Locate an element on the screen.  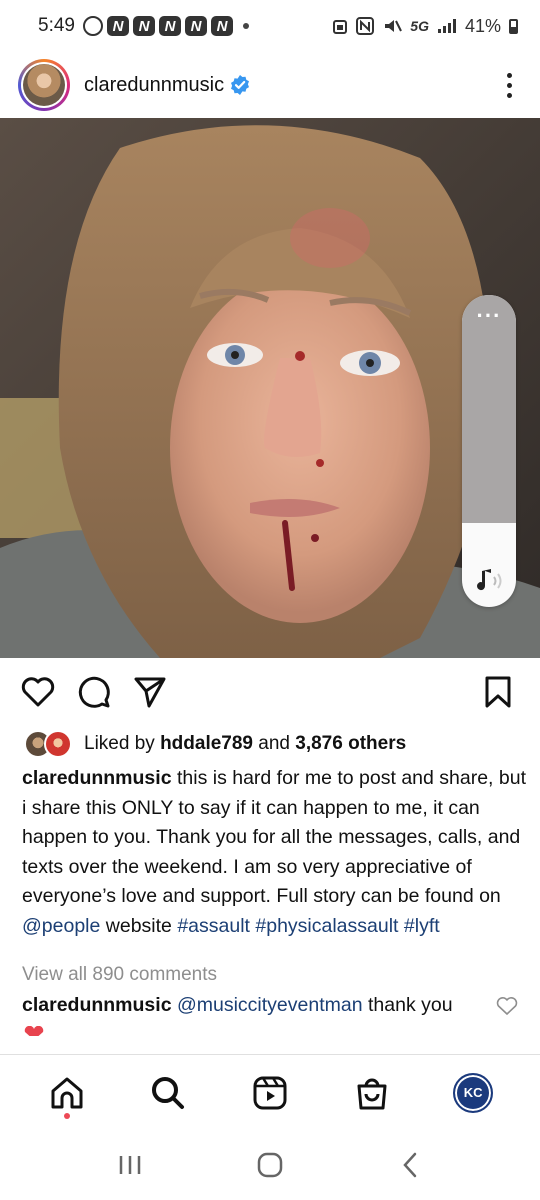
alarm-icon is located at coordinates (340, 27).